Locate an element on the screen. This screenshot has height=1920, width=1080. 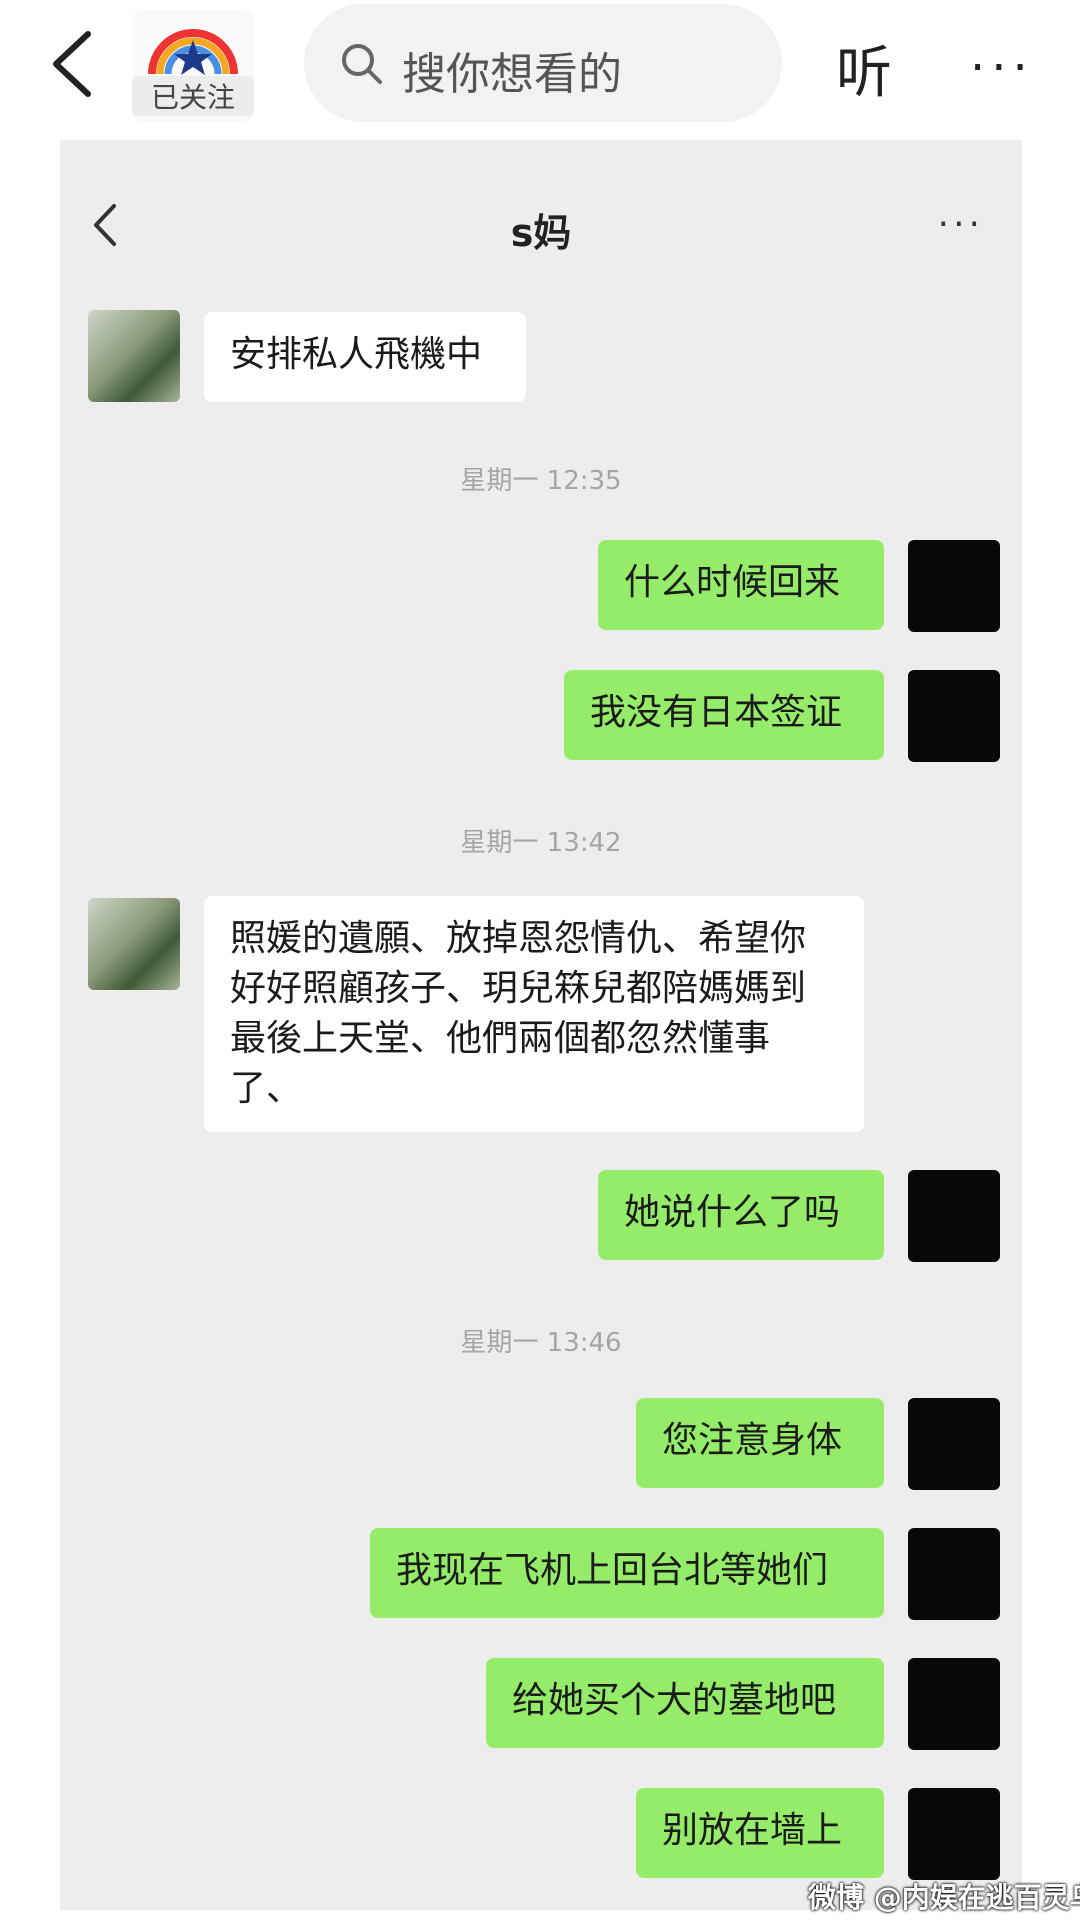
message-bubble-outgoing: 我现在飞机上回台北等她们 is located at coordinates (627, 1573).